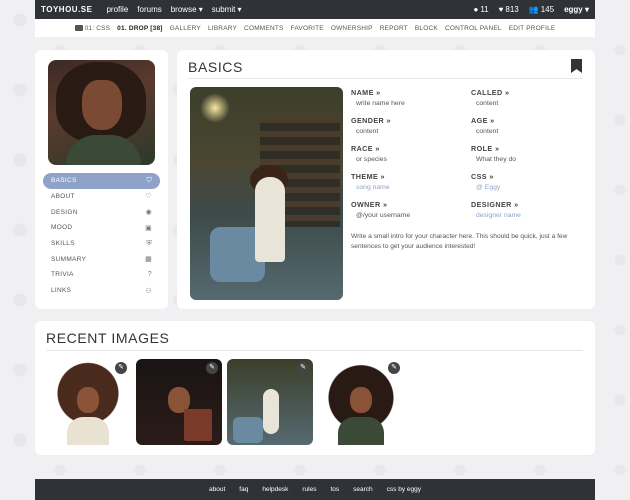 Image resolution: width=630 pixels, height=500 pixels. Describe the element at coordinates (101, 228) in the screenshot. I see `sidebar-item-mood: MOOD ▣` at that location.